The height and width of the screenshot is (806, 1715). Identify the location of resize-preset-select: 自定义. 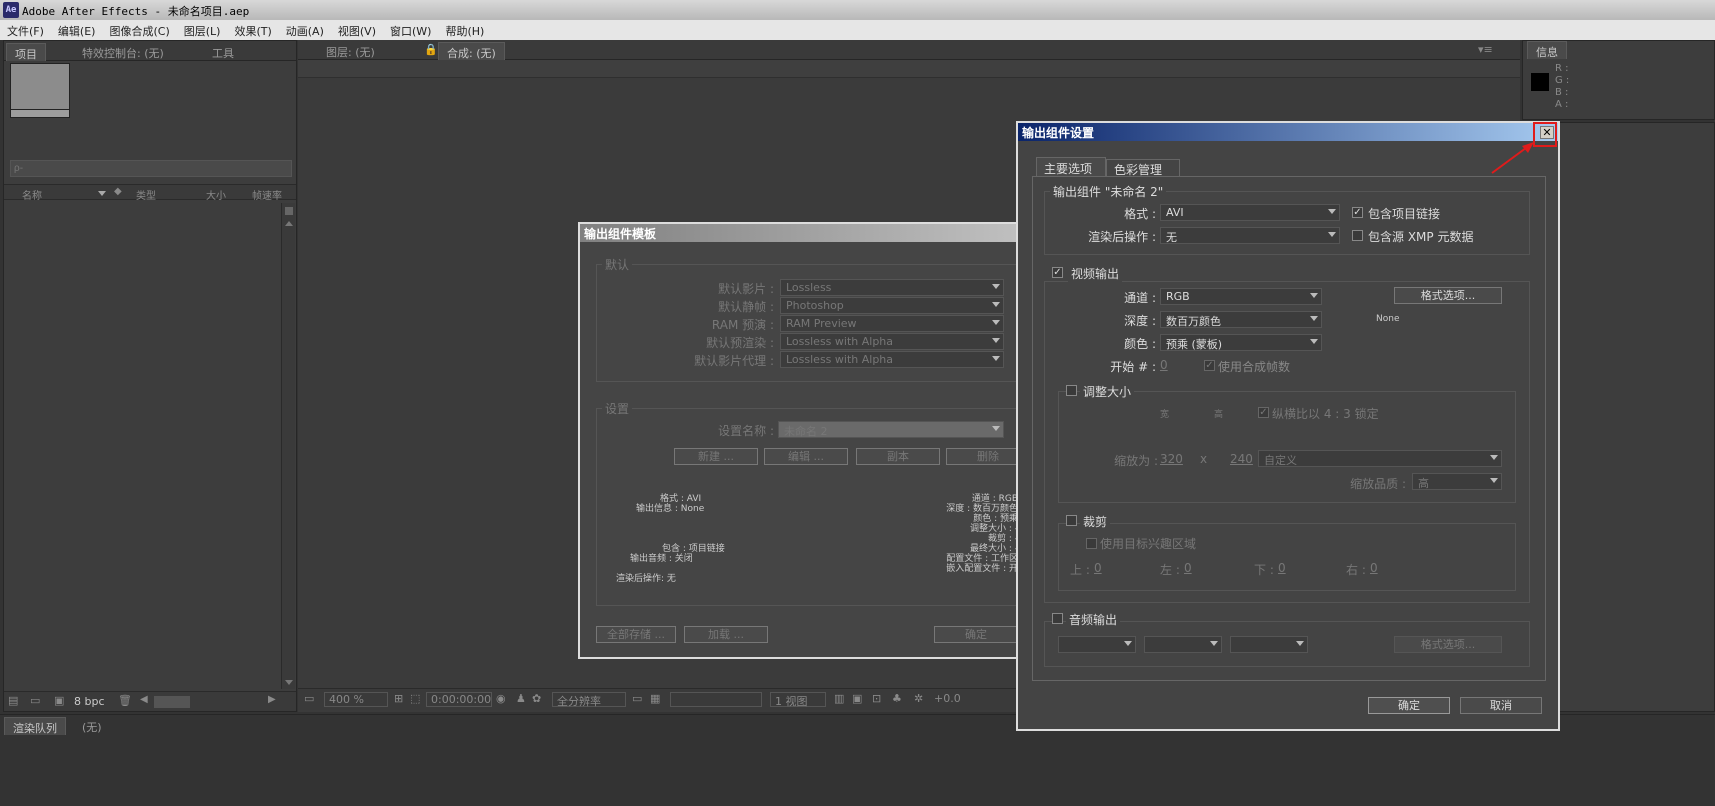
(1380, 458).